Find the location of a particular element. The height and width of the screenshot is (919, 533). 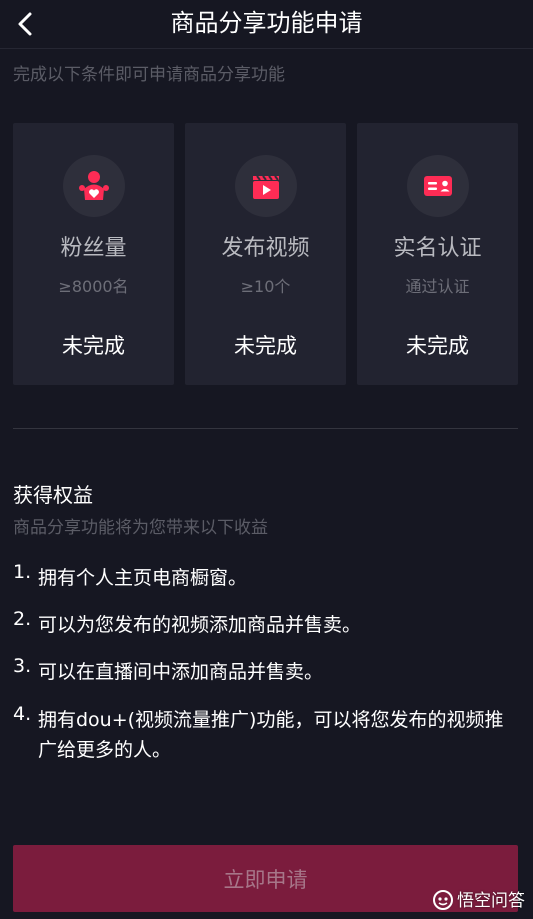

condition-card-fans: 粉丝量 ≥8000名 未完成 is located at coordinates (93, 254).